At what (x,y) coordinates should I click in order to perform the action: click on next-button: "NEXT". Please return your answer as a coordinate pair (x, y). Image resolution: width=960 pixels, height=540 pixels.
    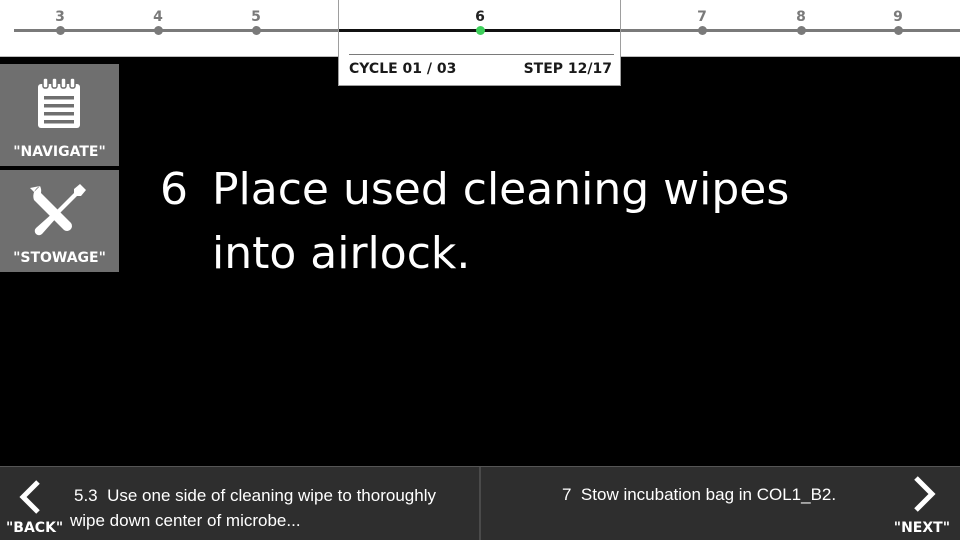
    Looking at the image, I should click on (920, 503).